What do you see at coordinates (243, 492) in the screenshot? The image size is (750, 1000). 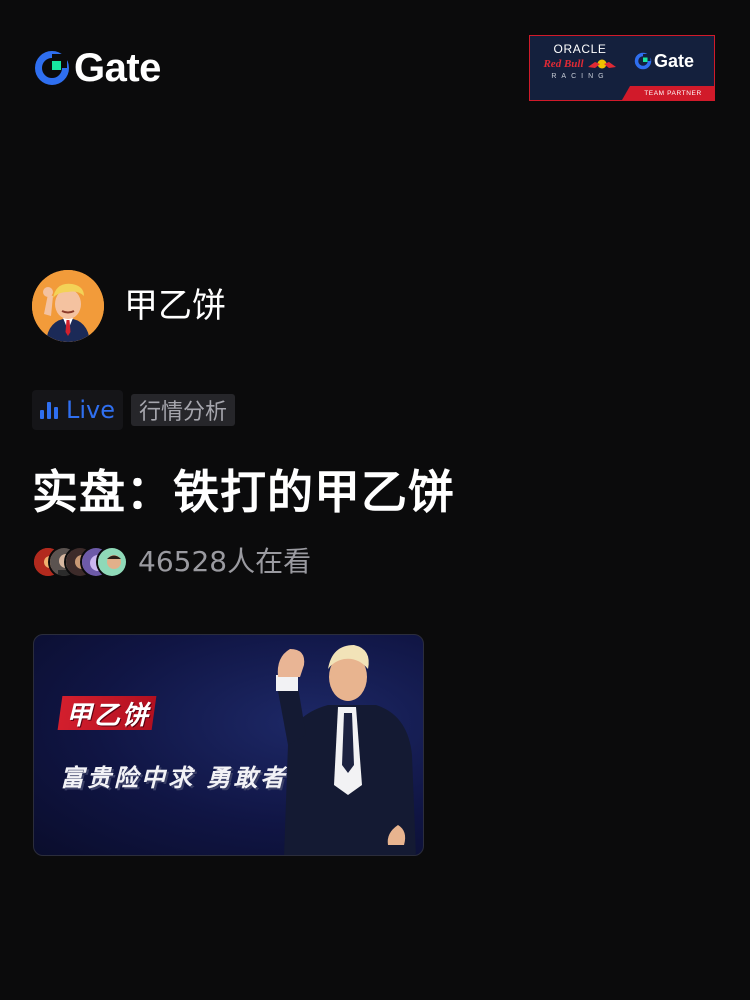 I see `stream-title: 实盘：铁打的甲乙饼` at bounding box center [243, 492].